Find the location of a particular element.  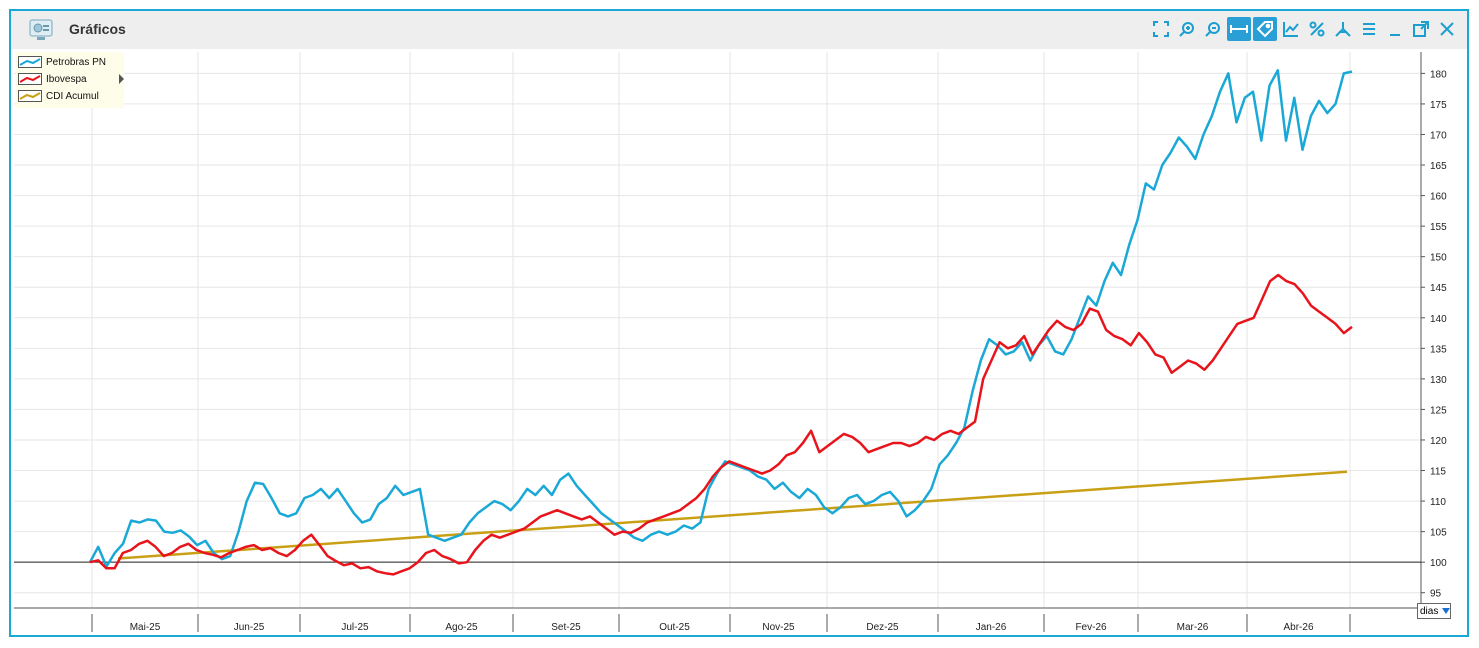

x-tick-label: Nov-25 is located at coordinates (778, 627).